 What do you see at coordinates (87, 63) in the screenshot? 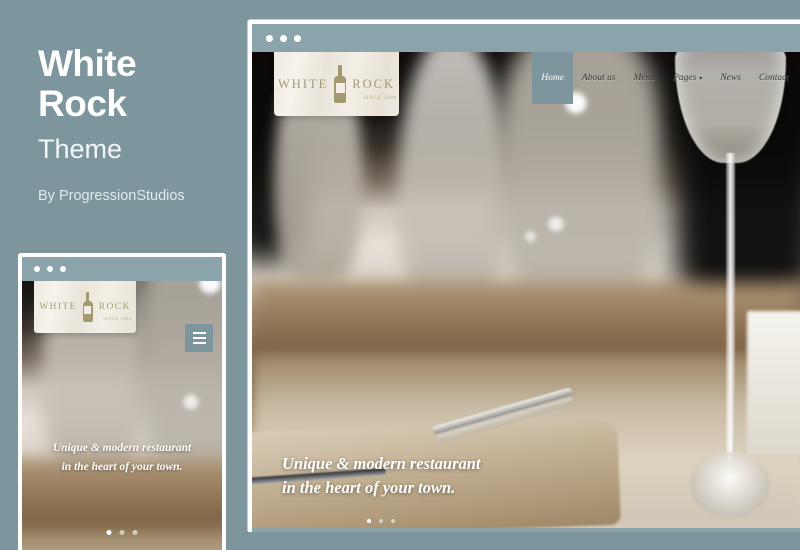
I see `promo-title-line1: White` at bounding box center [87, 63].